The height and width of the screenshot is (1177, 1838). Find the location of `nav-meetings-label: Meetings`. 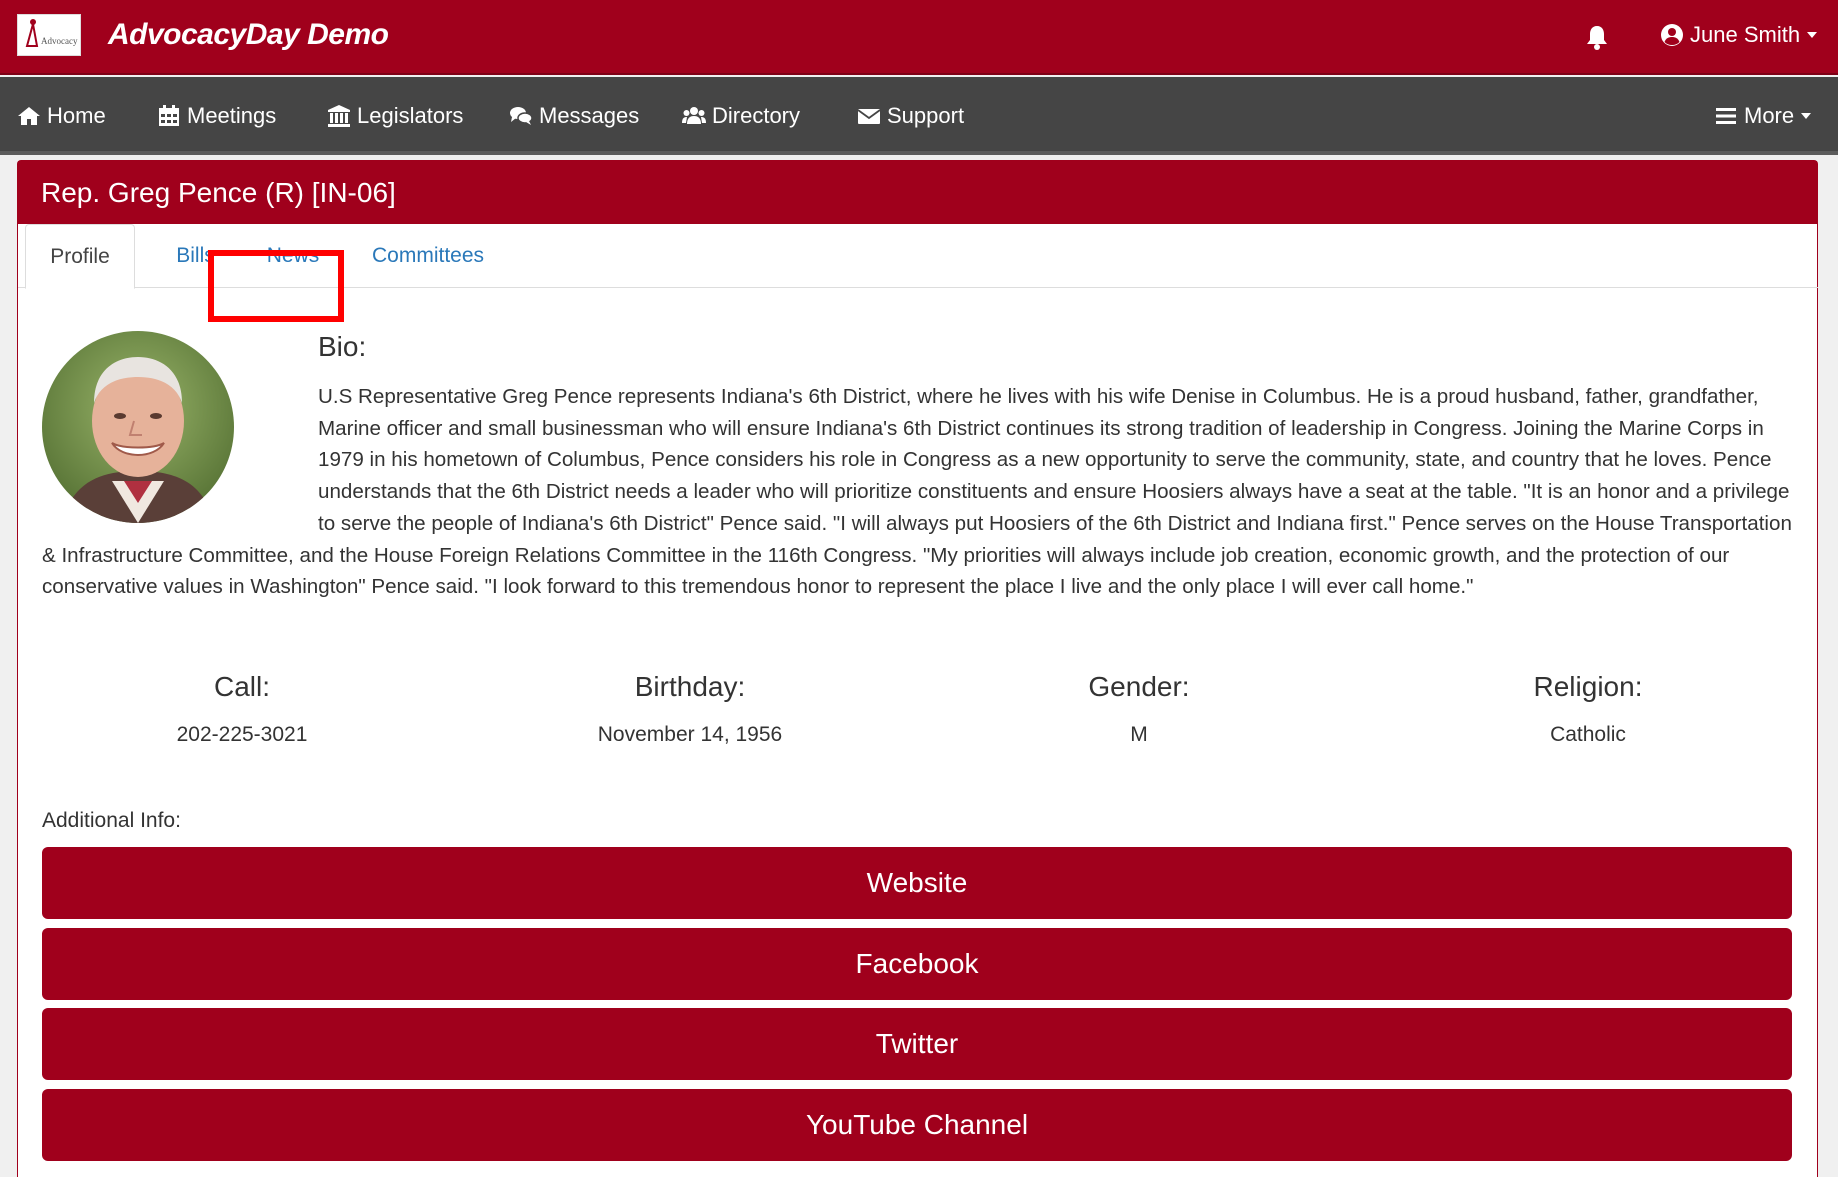

nav-meetings-label: Meetings is located at coordinates (232, 115).